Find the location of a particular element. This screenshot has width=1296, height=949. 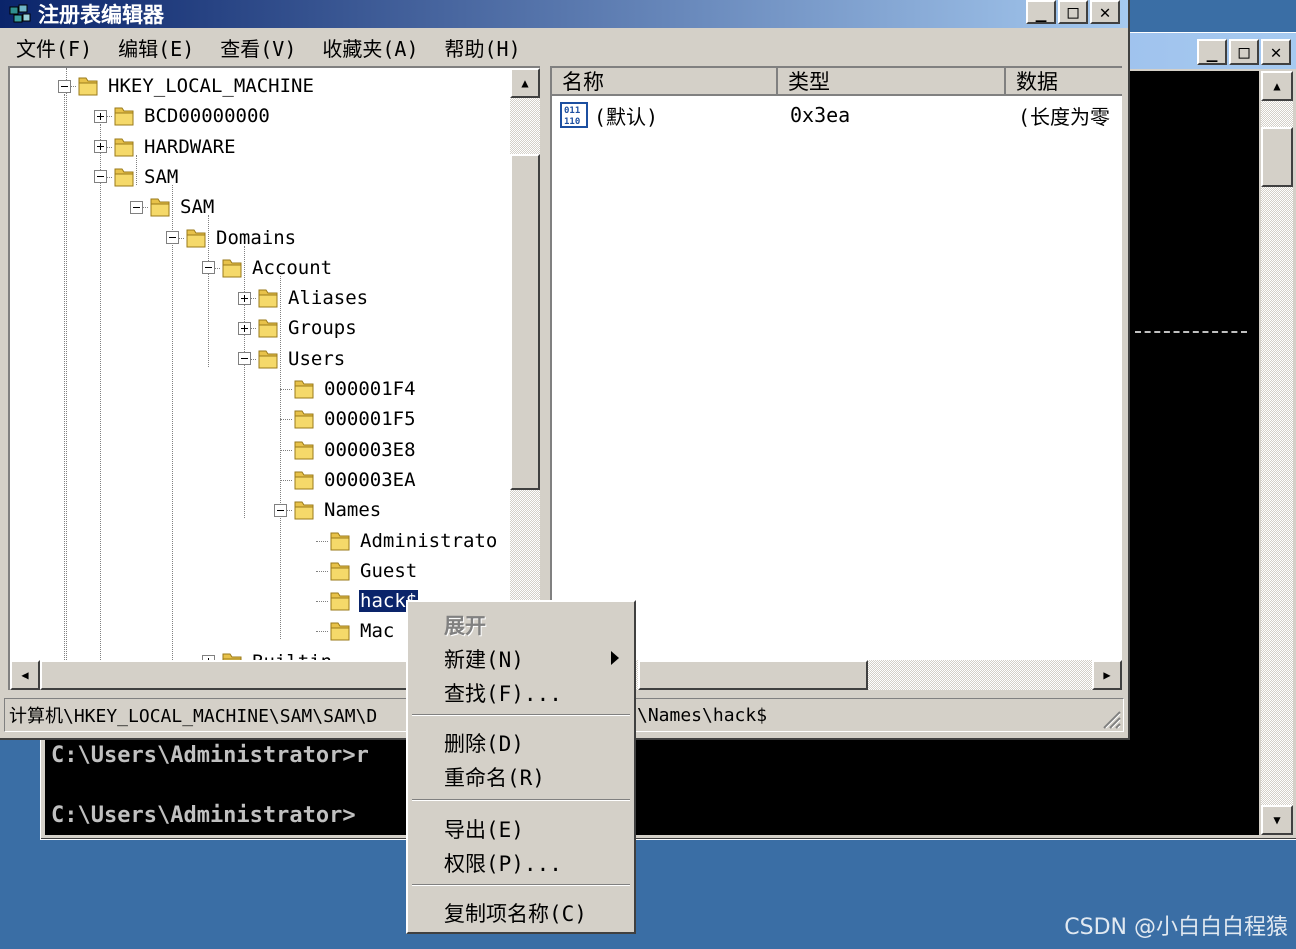

tree-node: Domains is located at coordinates (231, 238).